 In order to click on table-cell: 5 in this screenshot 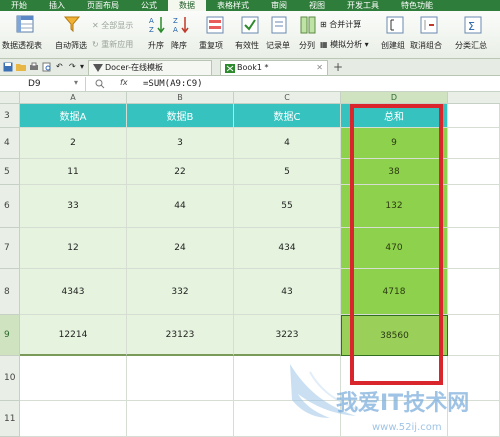, I will do `click(287, 172)`.